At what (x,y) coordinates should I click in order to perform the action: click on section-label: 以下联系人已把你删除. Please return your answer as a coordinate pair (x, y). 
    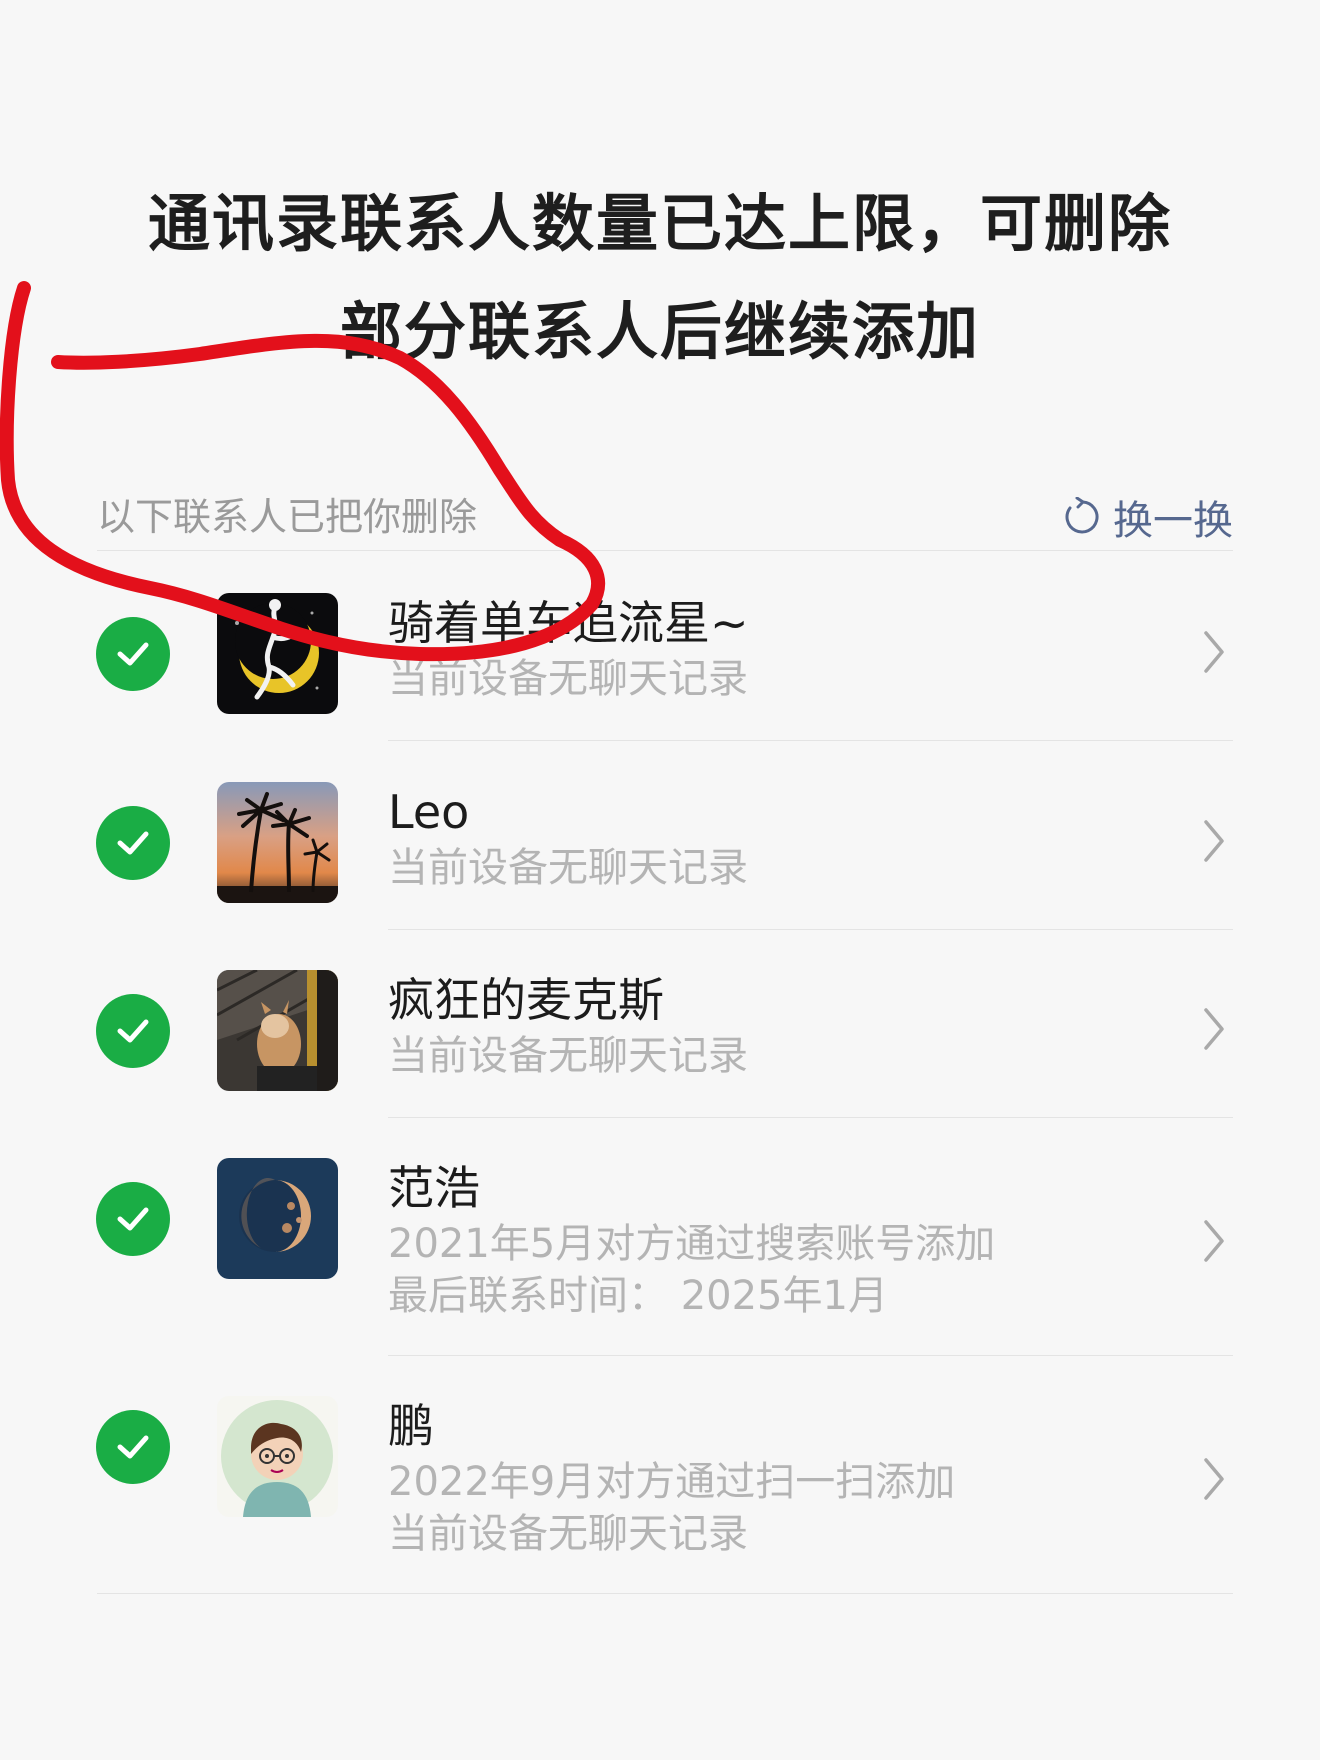
    Looking at the image, I should click on (287, 517).